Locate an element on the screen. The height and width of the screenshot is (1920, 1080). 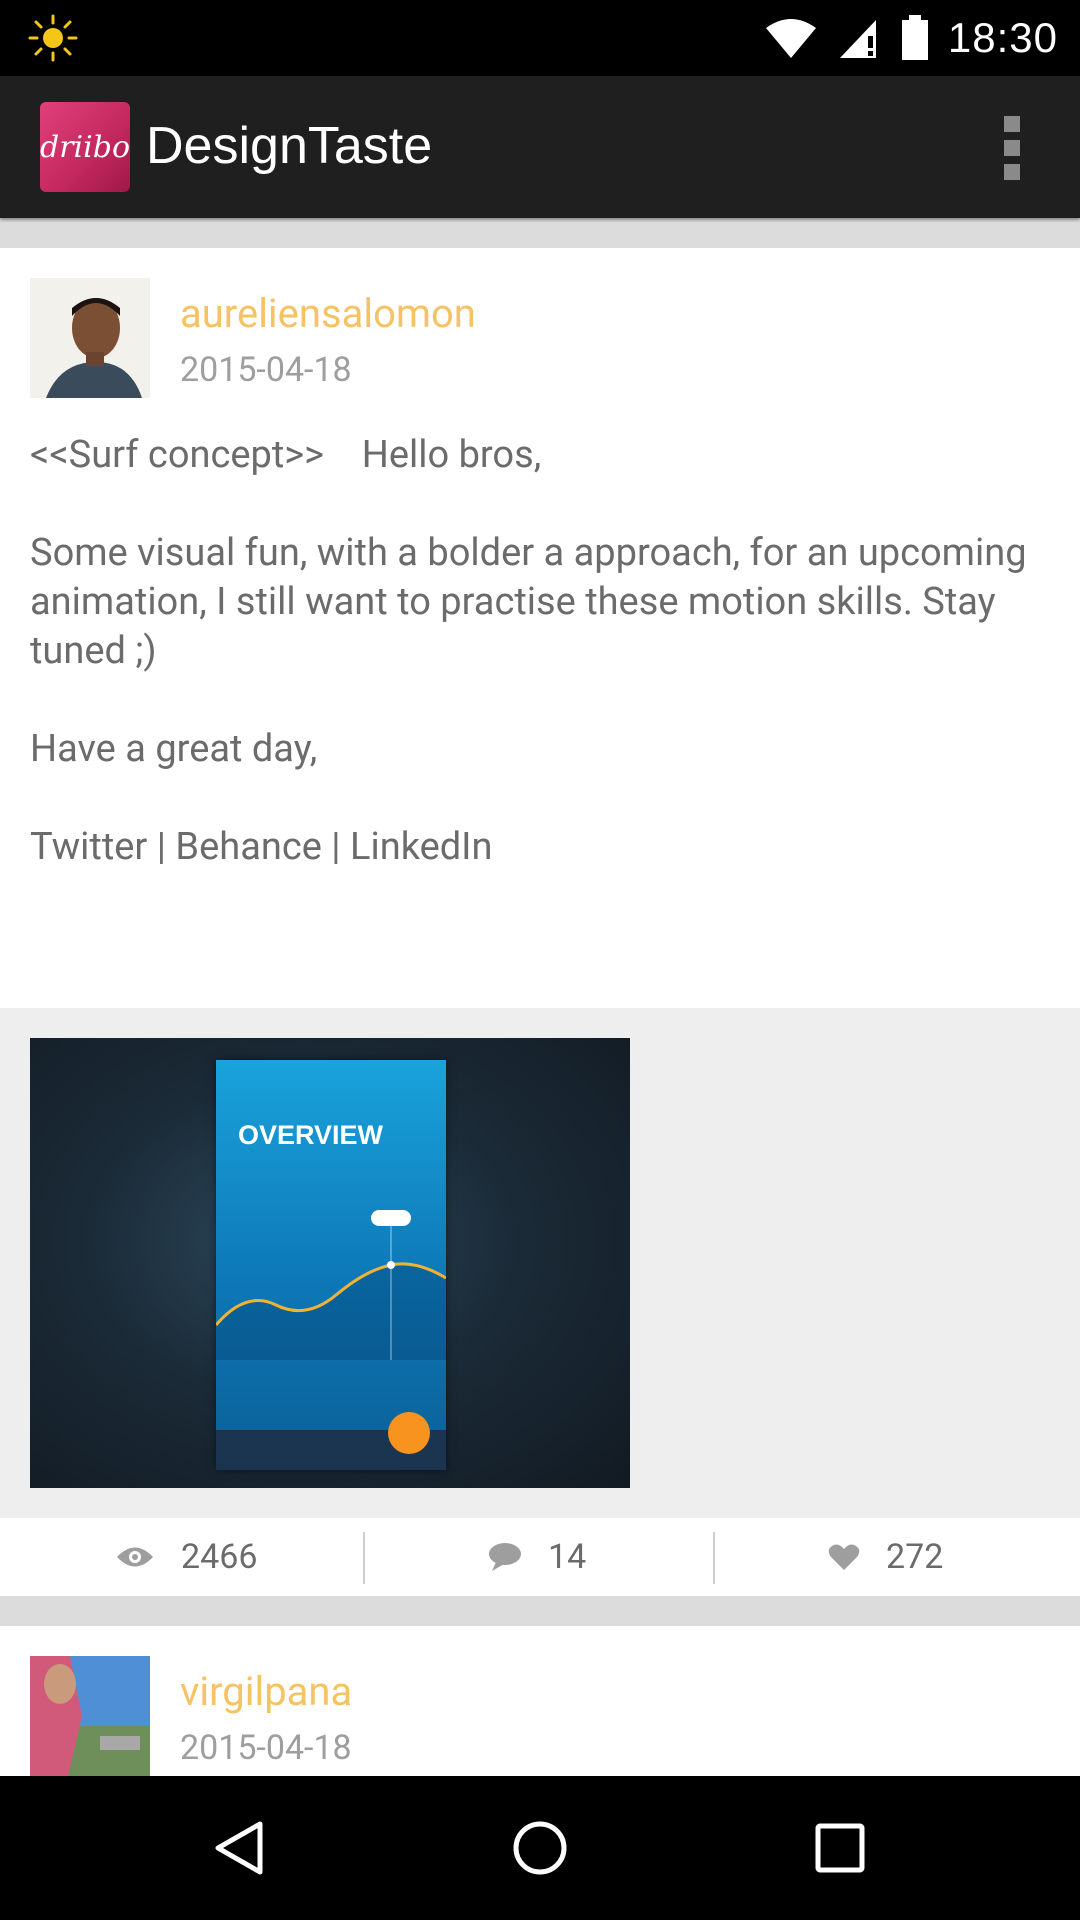
comments-count: 14 is located at coordinates (567, 1557).